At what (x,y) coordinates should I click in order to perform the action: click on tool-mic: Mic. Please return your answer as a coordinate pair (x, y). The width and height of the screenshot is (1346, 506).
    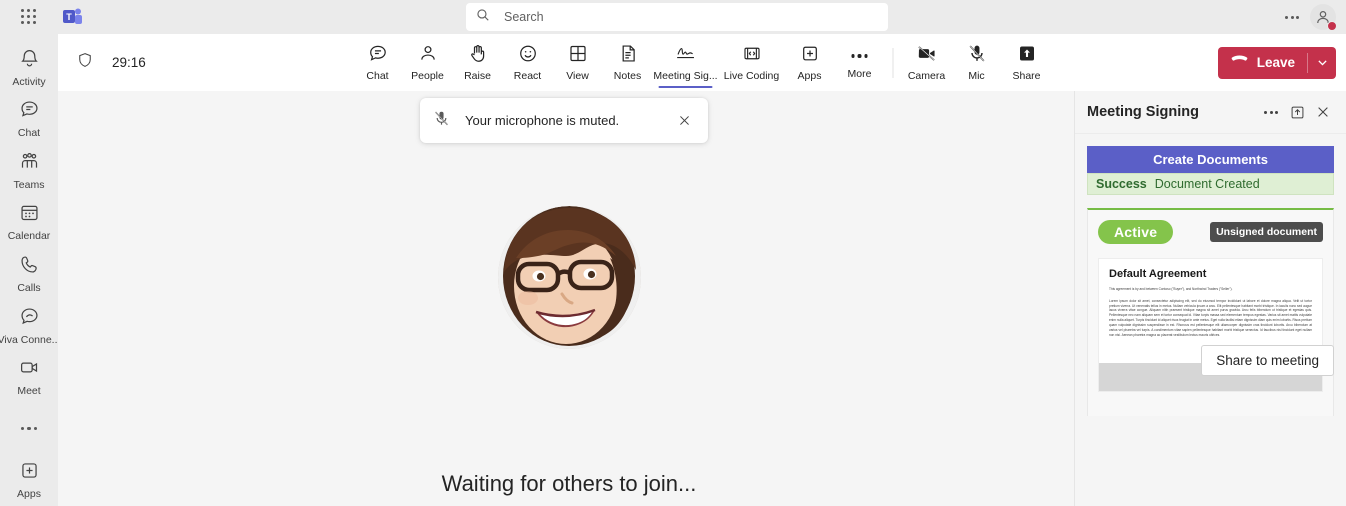
    Looking at the image, I should click on (977, 62).